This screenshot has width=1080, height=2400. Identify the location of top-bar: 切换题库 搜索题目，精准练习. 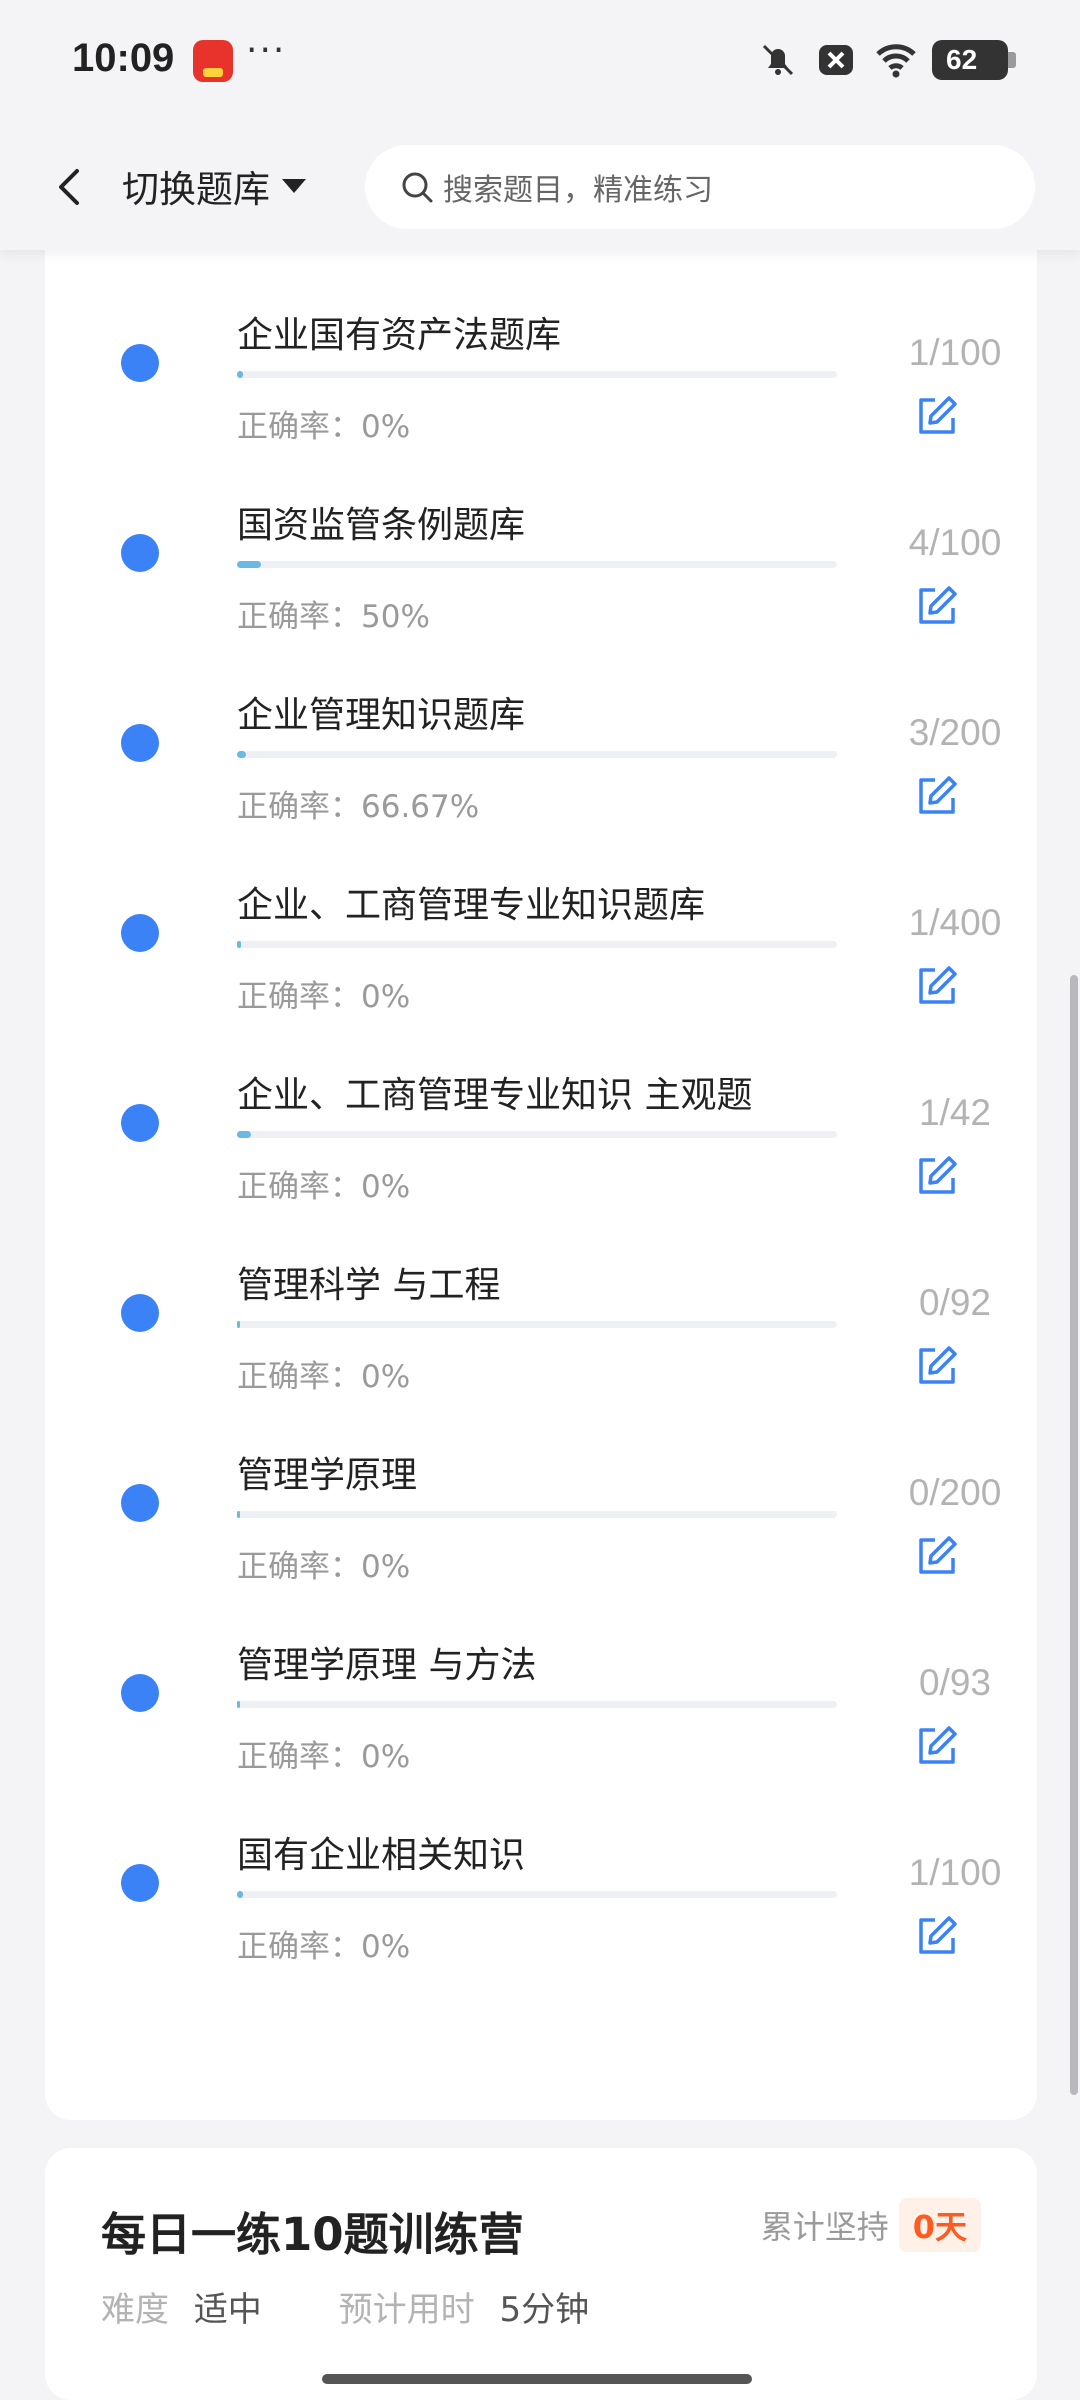
(540, 187).